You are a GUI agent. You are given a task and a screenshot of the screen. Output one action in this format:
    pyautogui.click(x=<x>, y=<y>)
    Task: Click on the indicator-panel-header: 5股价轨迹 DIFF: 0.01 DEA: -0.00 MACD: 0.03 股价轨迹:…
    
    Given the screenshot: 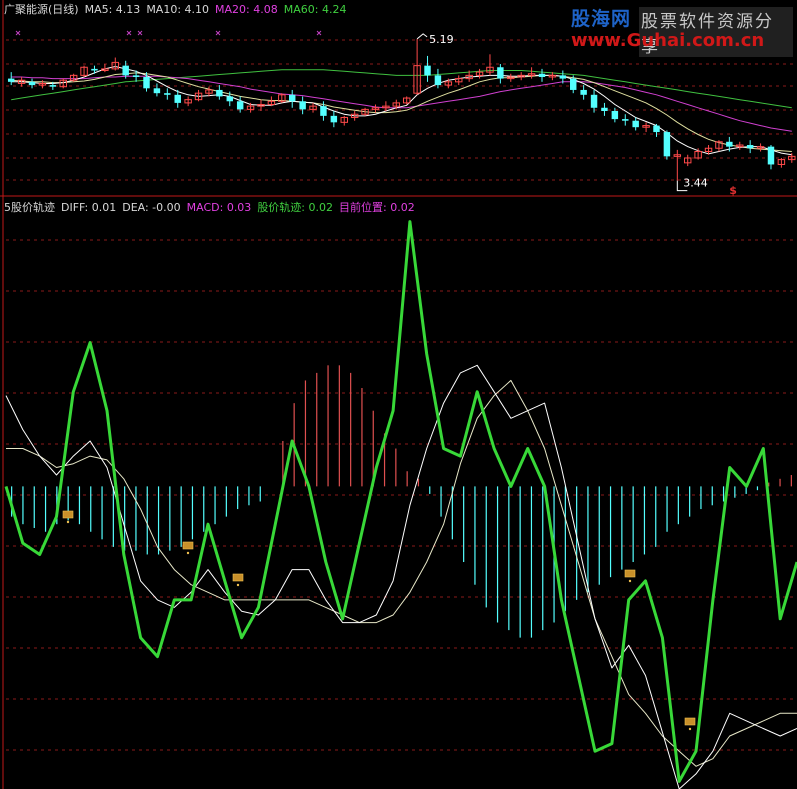 What is the action you would take?
    pyautogui.click(x=212, y=207)
    